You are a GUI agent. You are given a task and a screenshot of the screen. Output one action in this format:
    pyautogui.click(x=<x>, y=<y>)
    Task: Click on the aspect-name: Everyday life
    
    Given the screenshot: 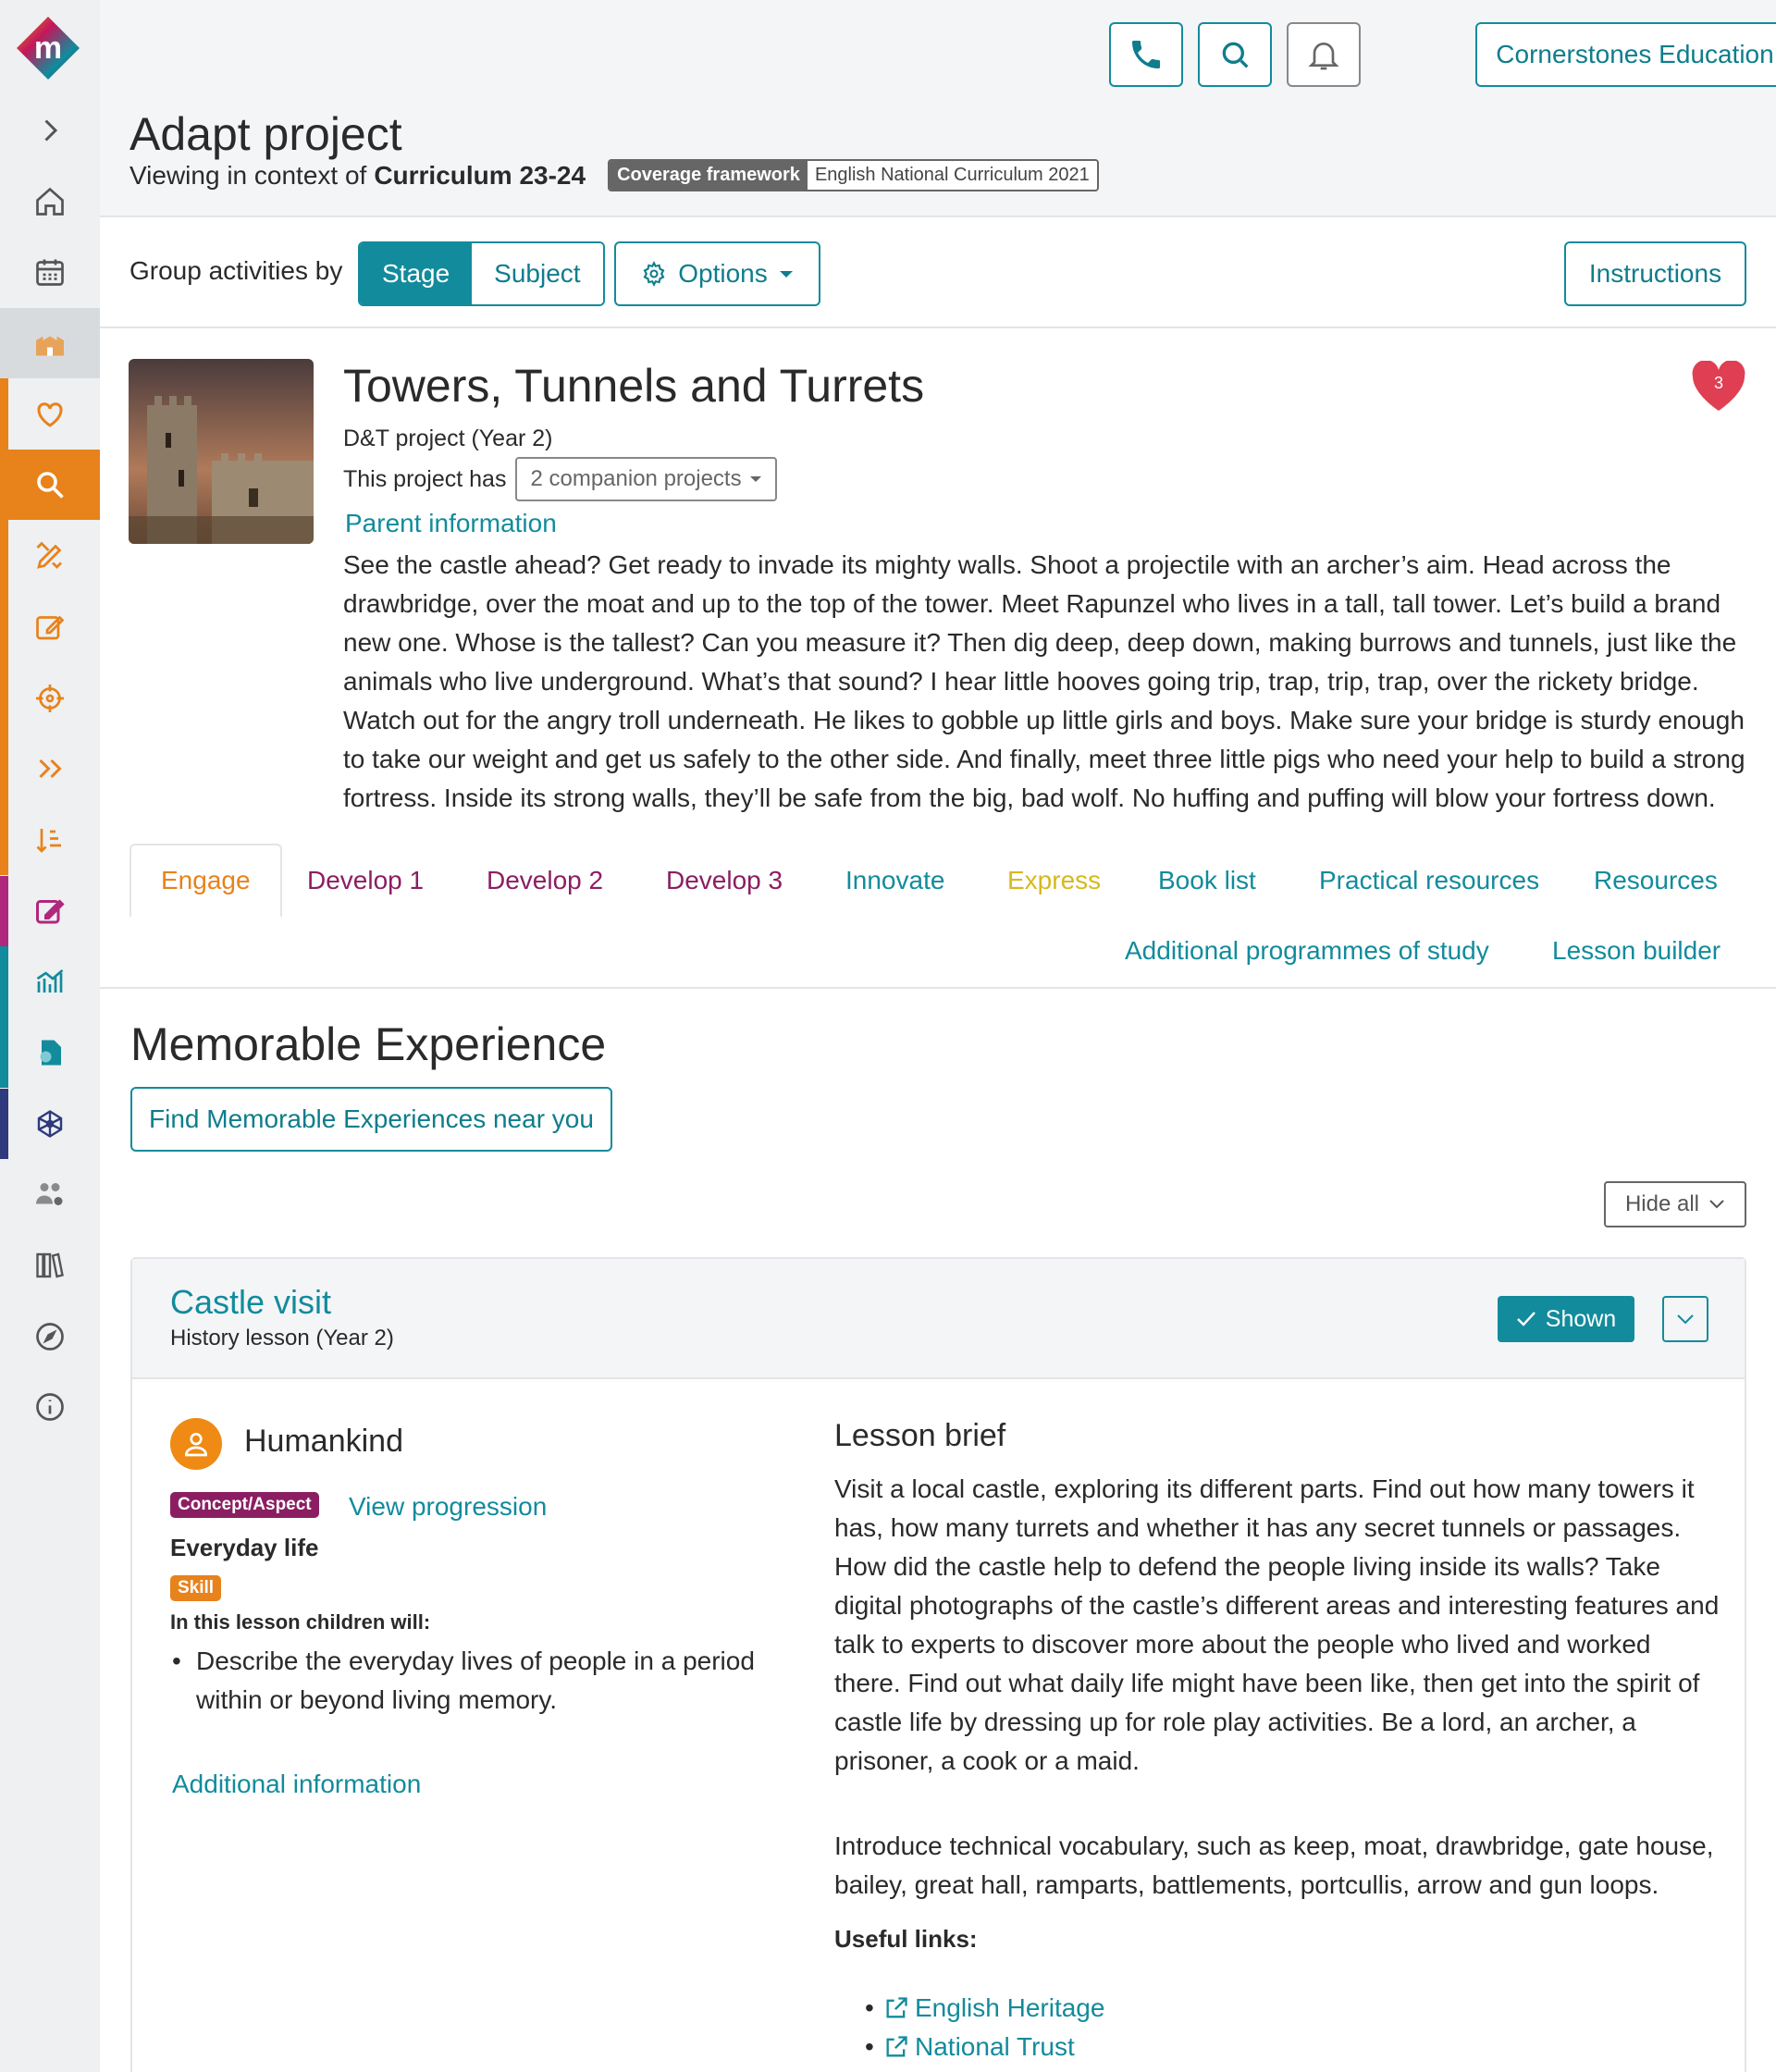 What is the action you would take?
    pyautogui.click(x=244, y=1548)
    